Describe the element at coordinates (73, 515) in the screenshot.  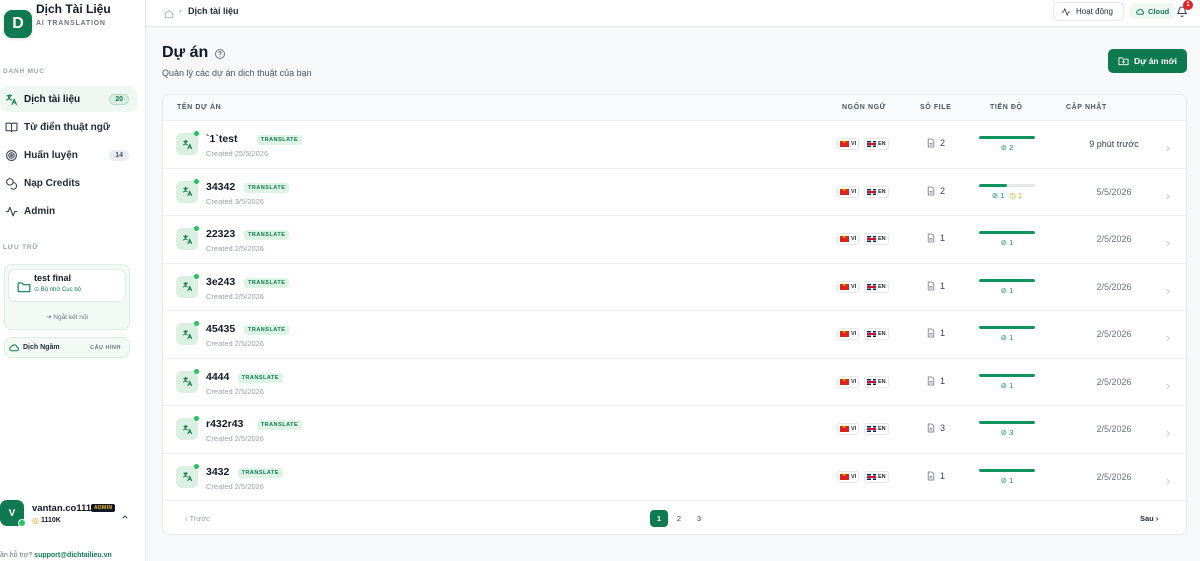
I see `user-menu: V vantan.co111 ADMIN ◎ 1110K` at that location.